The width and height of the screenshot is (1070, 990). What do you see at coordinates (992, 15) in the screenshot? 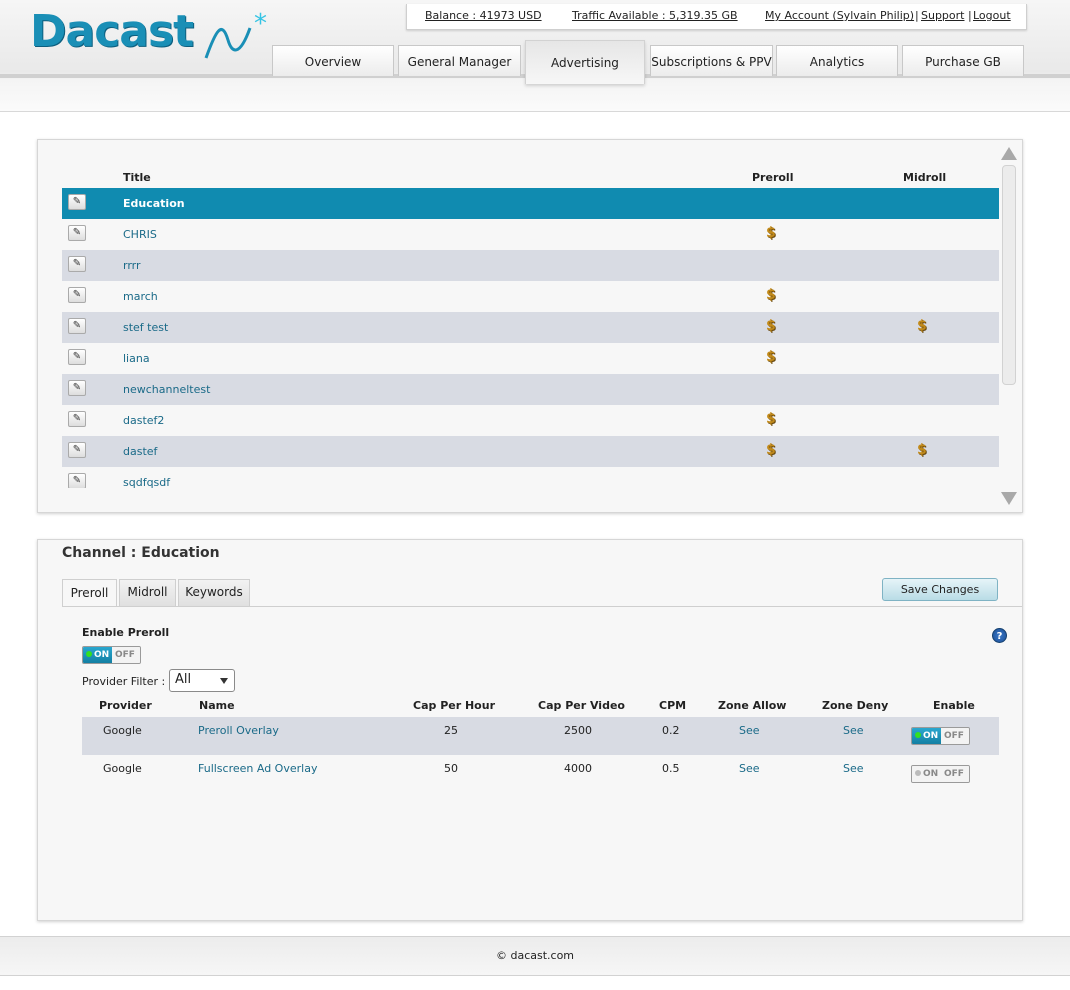
I see `logout-link: Logout` at bounding box center [992, 15].